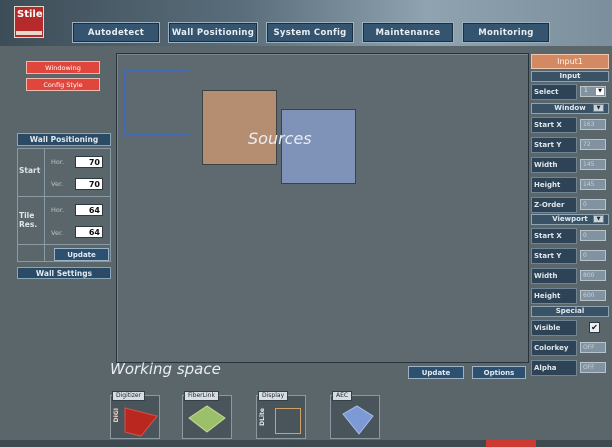 This screenshot has height=447, width=612. What do you see at coordinates (593, 275) in the screenshot?
I see `vp-width-input: 800` at bounding box center [593, 275].